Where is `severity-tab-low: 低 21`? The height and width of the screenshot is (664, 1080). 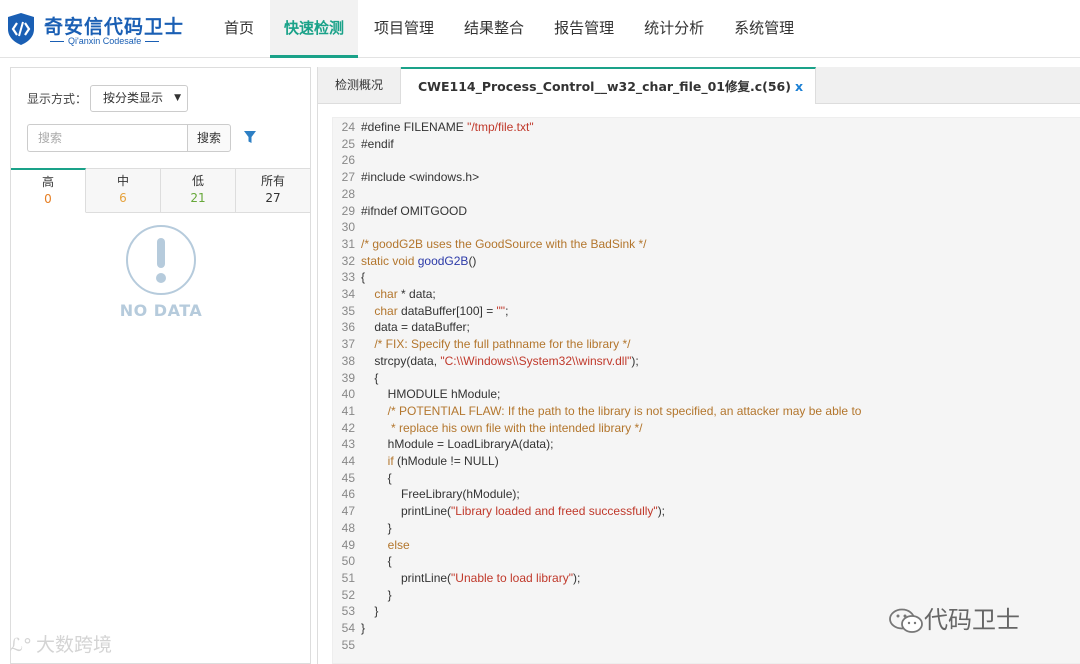 severity-tab-low: 低 21 is located at coordinates (198, 190).